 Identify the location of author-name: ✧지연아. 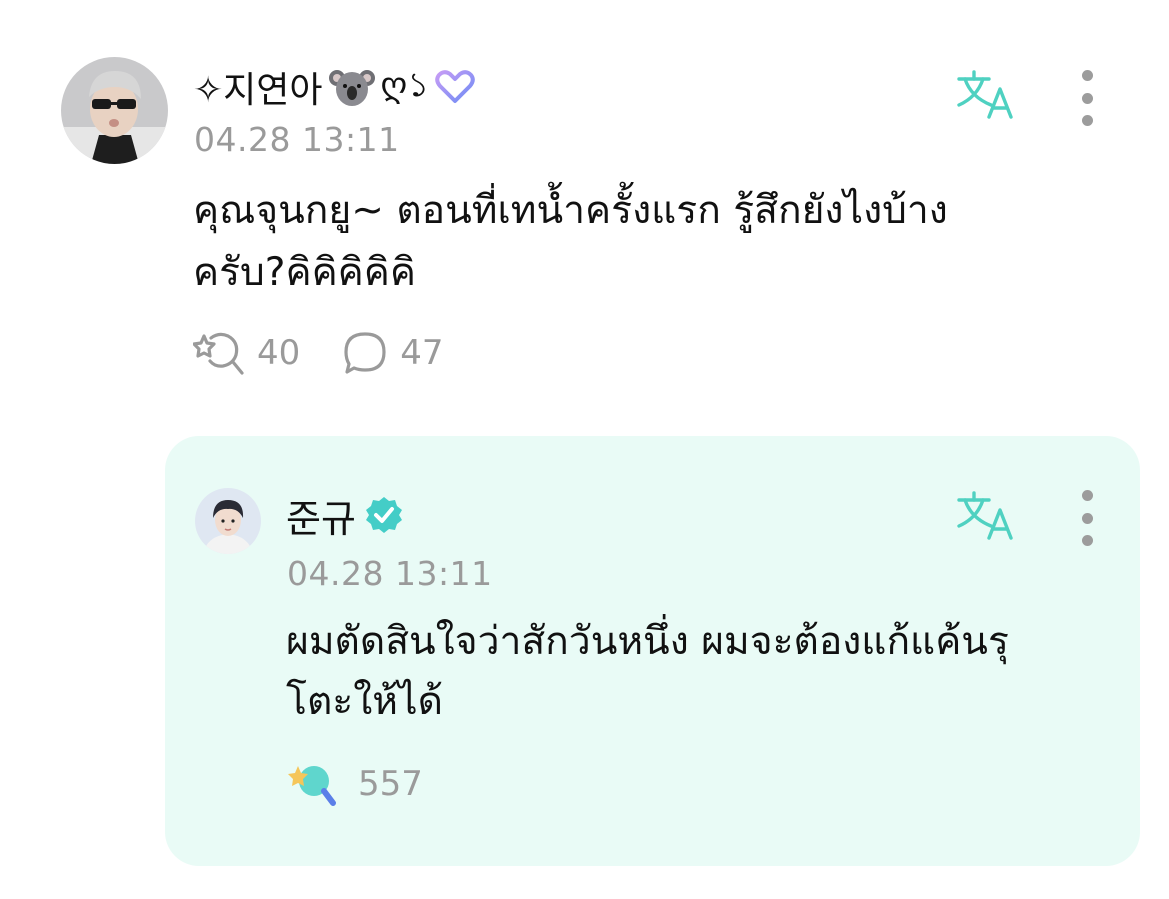
(258, 90).